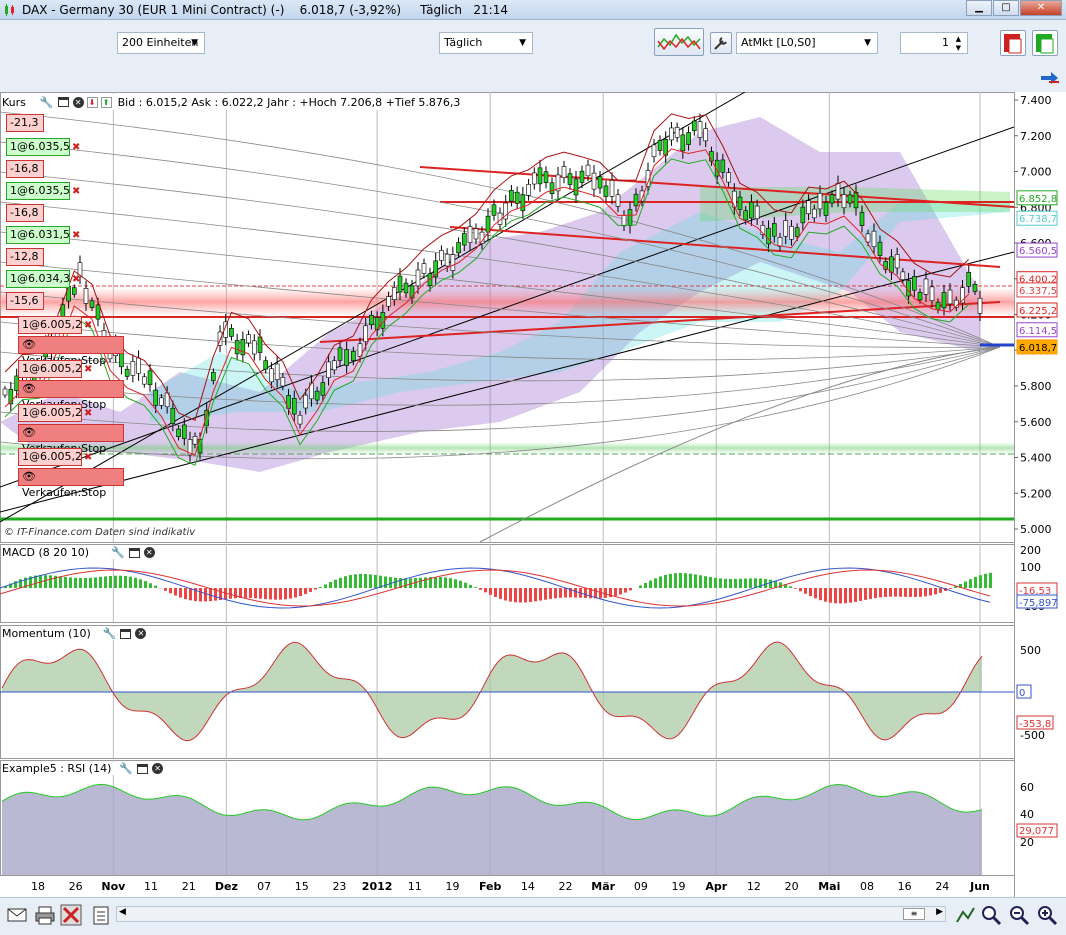 The height and width of the screenshot is (935, 1066). What do you see at coordinates (106, 102) in the screenshot?
I see `arrow-up-icon: ⬆` at bounding box center [106, 102].